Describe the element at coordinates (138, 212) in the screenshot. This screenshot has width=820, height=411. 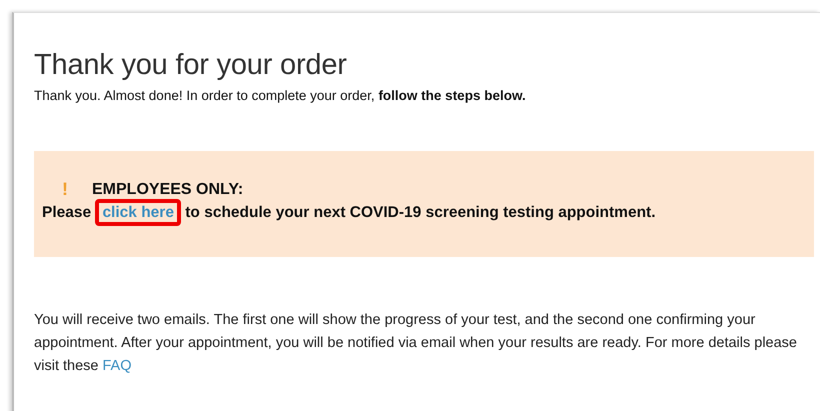
I see `schedule-link: click here` at that location.